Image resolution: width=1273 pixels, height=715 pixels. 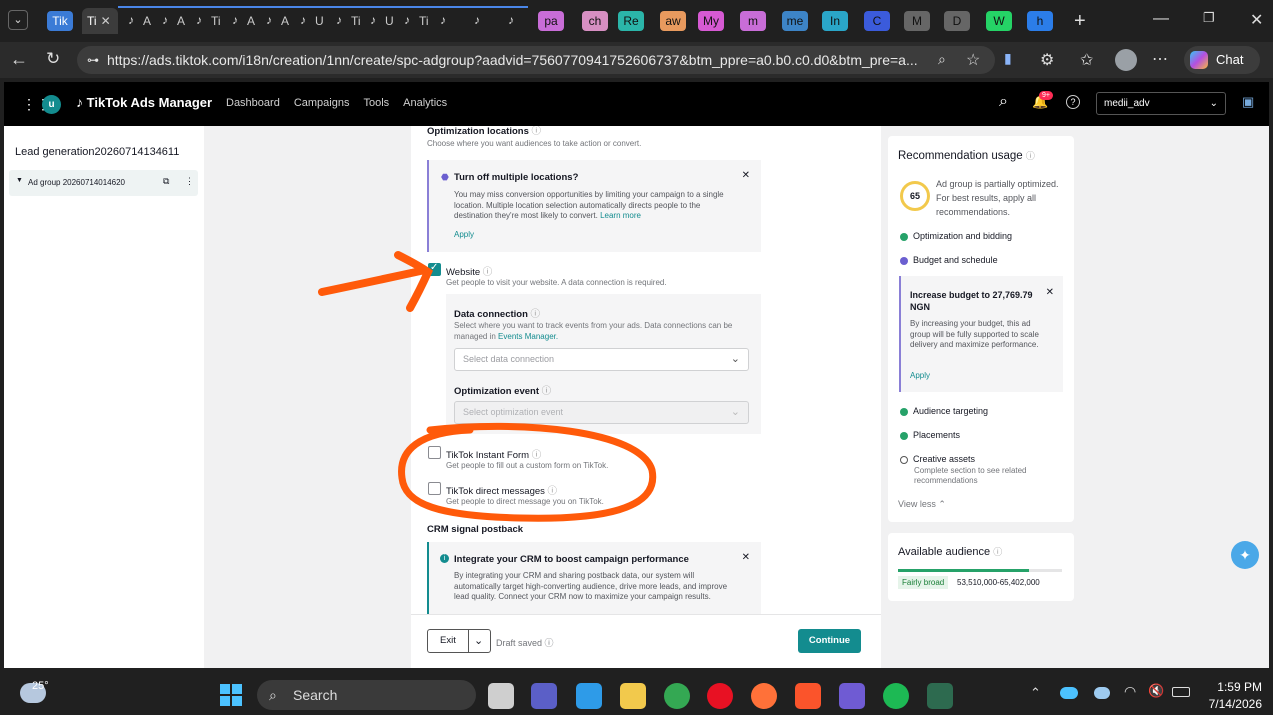 What do you see at coordinates (487, 386) in the screenshot?
I see `annotation-overlay` at bounding box center [487, 386].